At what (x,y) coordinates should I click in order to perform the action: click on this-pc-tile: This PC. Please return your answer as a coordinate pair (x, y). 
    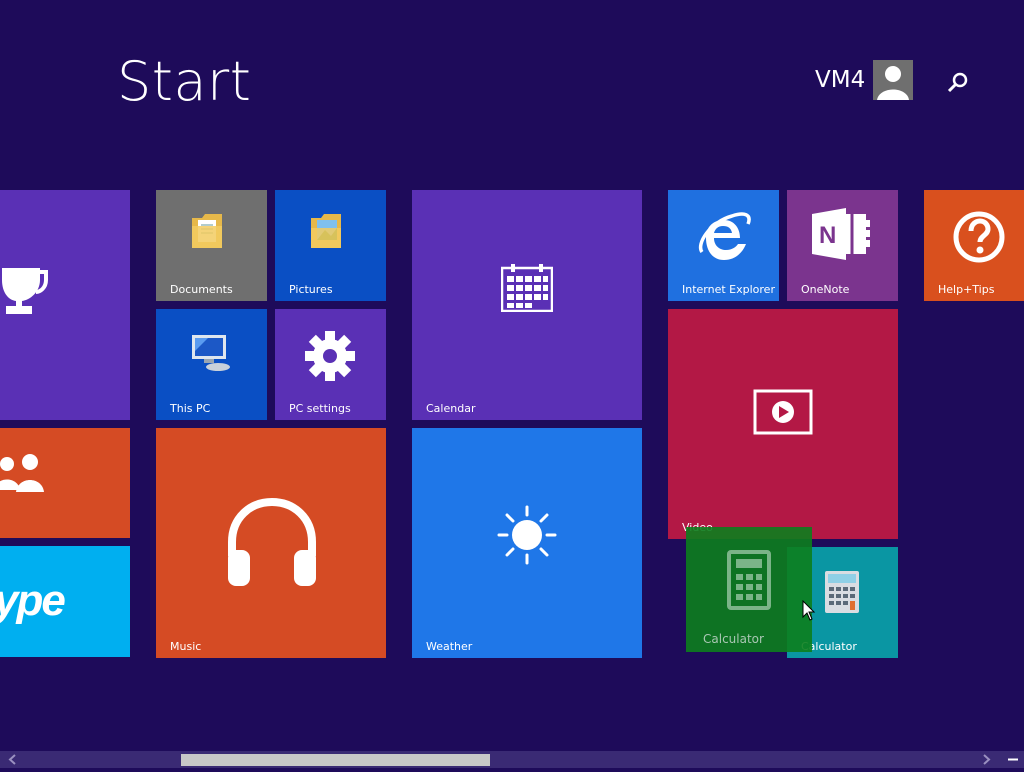
    Looking at the image, I should click on (211, 364).